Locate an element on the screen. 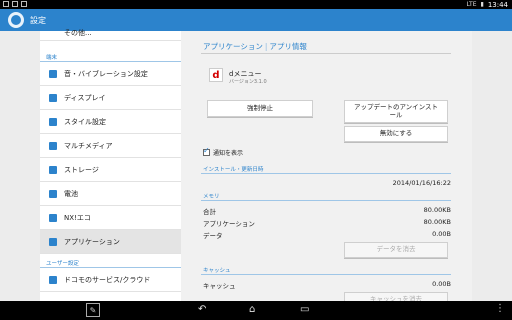  sidebar-item-sound: 音・バイブレーション設定 is located at coordinates (110, 74).